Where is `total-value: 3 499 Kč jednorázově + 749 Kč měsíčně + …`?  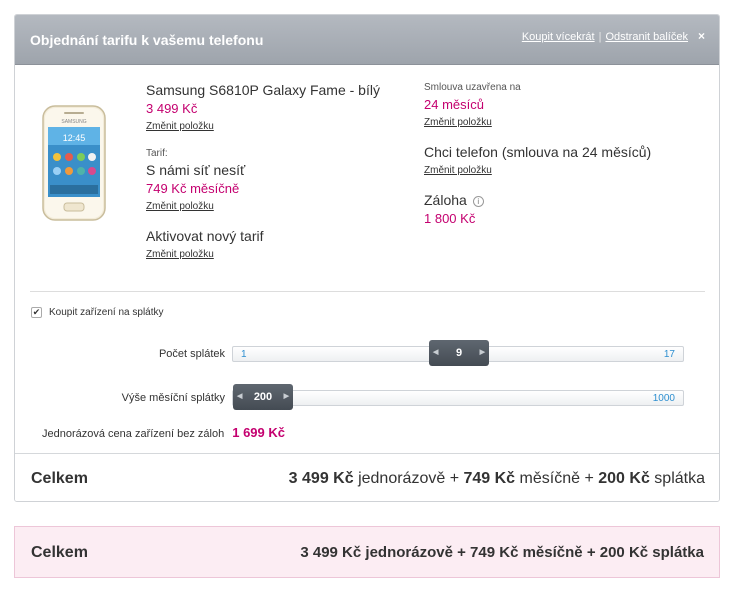
total-value: 3 499 Kč jednorázově + 749 Kč měsíčně + … is located at coordinates (497, 479).